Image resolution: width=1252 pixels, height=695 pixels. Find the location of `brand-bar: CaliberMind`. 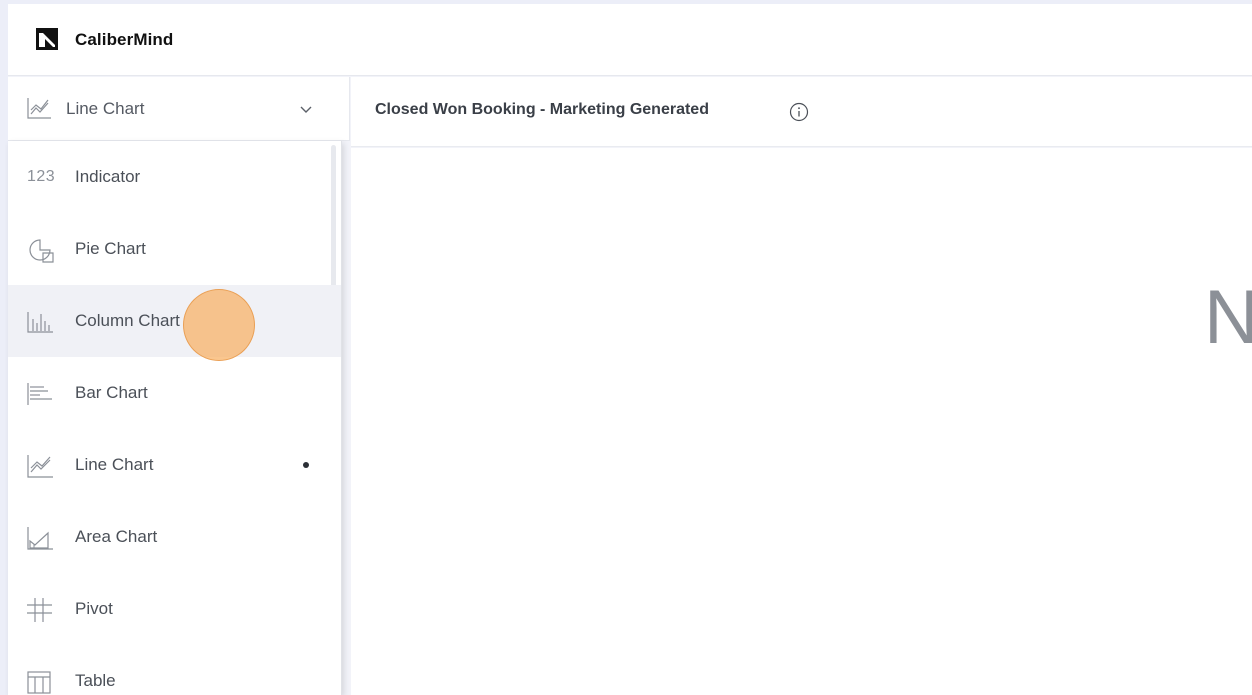

brand-bar: CaliberMind is located at coordinates (630, 40).